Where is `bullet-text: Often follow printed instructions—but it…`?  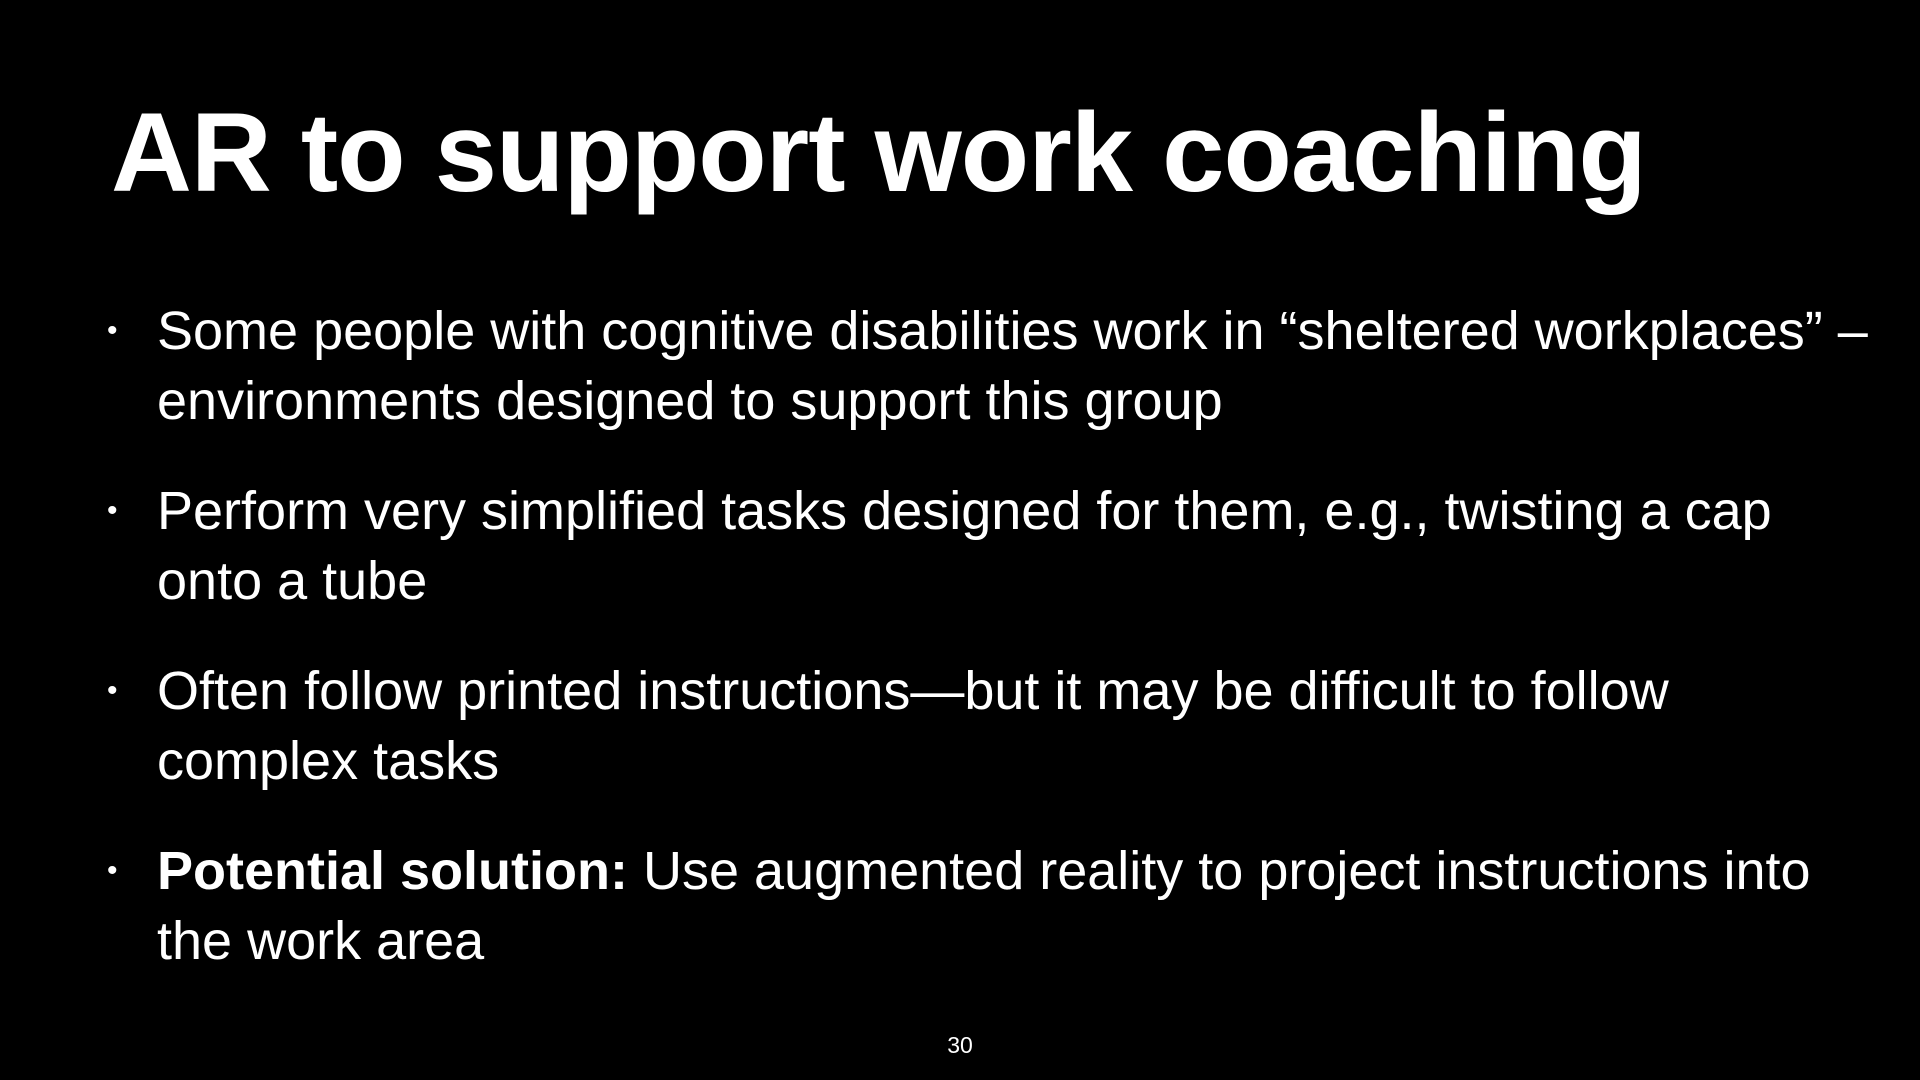 bullet-text: Often follow printed instructions—but it… is located at coordinates (913, 726).